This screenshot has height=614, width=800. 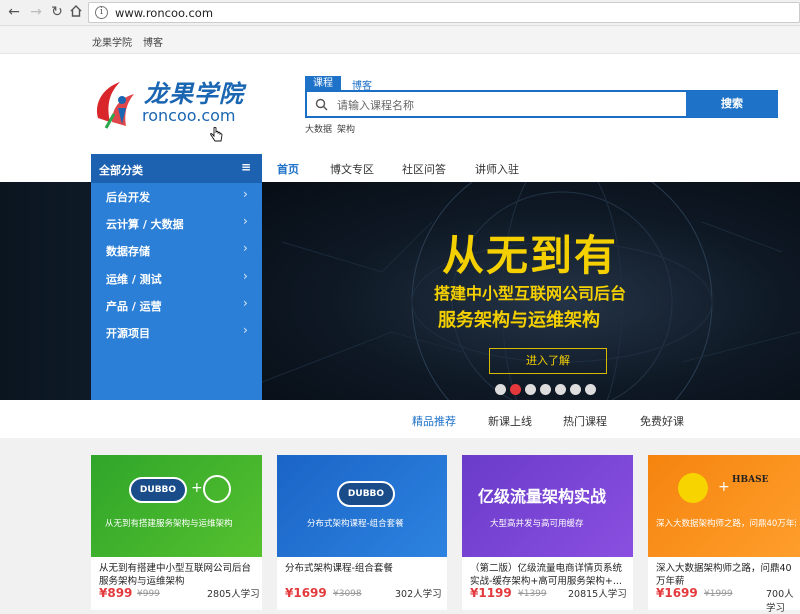 What do you see at coordinates (418, 594) in the screenshot?
I see `course-students: 302人学习` at bounding box center [418, 594].